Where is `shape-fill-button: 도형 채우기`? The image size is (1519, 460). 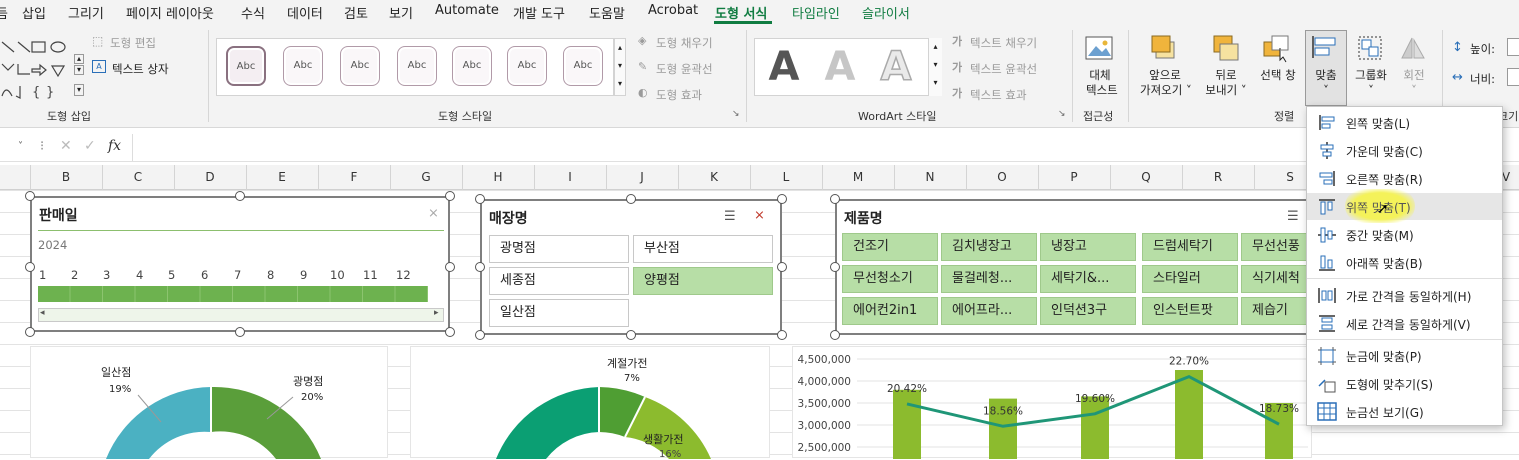
shape-fill-button: 도형 채우기 is located at coordinates (684, 43).